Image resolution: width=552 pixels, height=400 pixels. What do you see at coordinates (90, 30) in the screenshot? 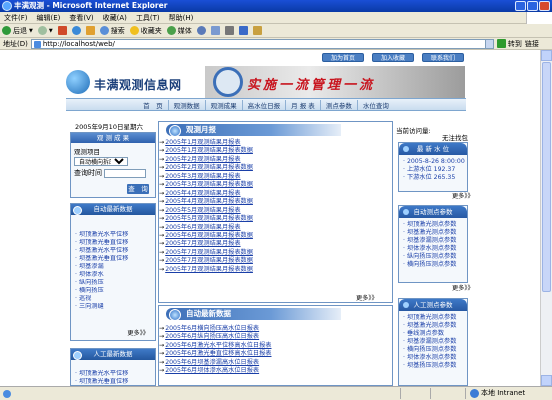
I see `home-button` at bounding box center [90, 30].